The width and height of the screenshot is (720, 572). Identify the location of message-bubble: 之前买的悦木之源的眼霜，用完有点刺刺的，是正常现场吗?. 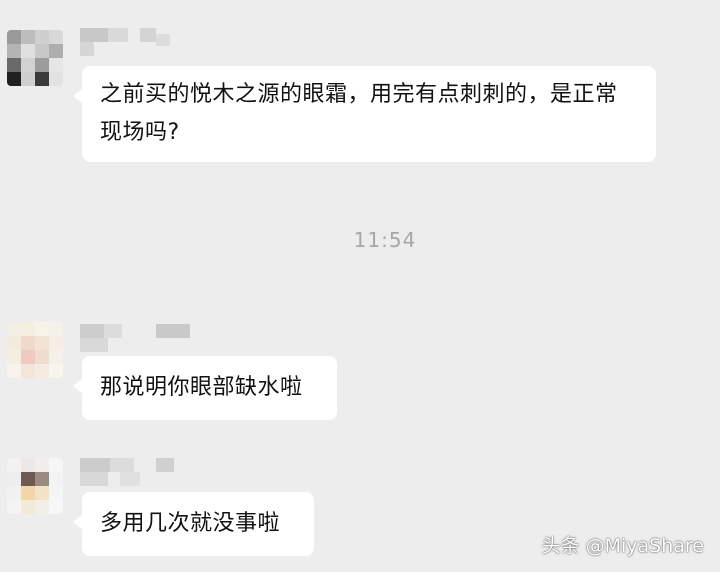
(364, 114).